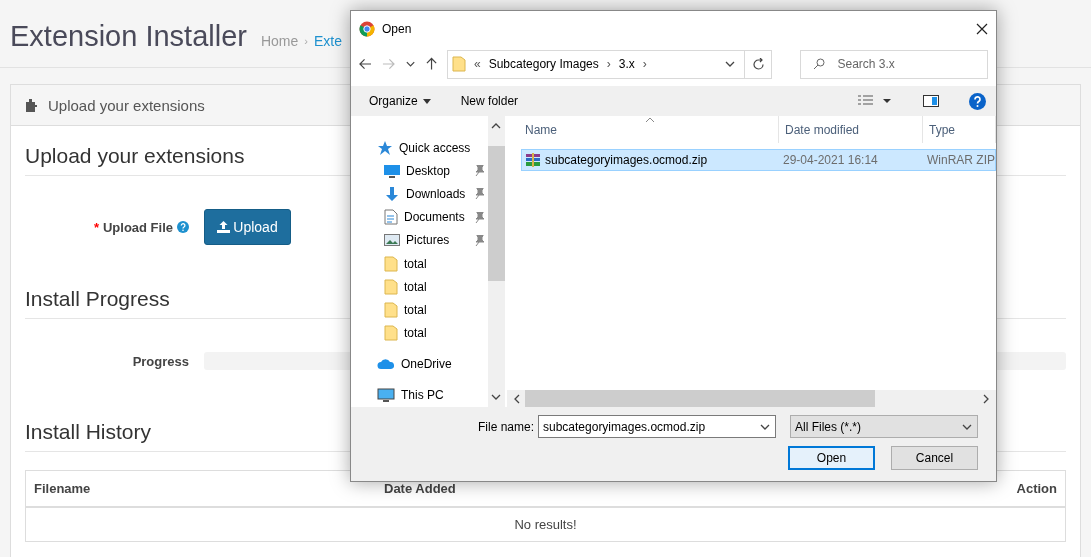  What do you see at coordinates (33, 105) in the screenshot?
I see `puzzle-icon` at bounding box center [33, 105].